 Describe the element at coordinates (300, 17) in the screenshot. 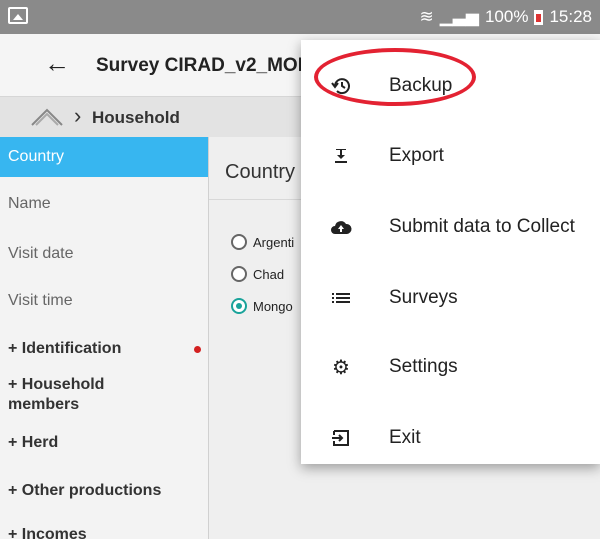

I see `status-bar: ≋ ▁▃▅ 100% 15:28` at that location.